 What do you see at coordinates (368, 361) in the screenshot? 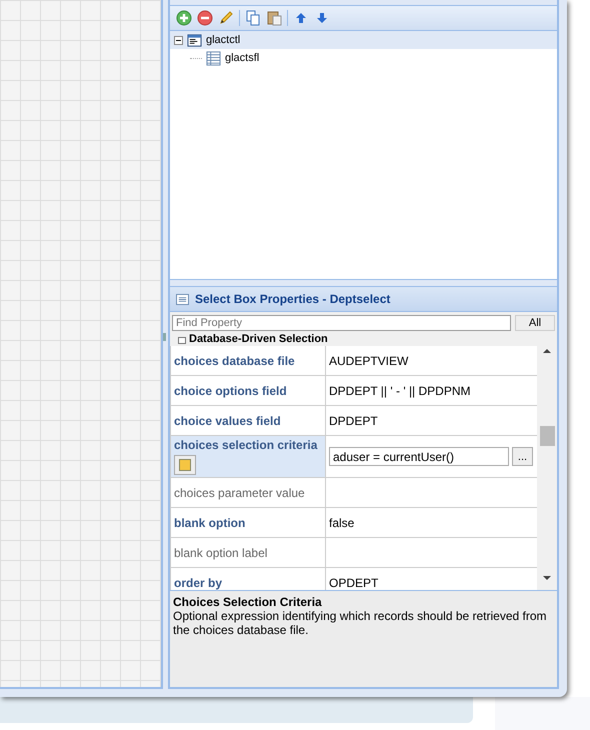
I see `property-value: AUDEPTVIEW` at bounding box center [368, 361].